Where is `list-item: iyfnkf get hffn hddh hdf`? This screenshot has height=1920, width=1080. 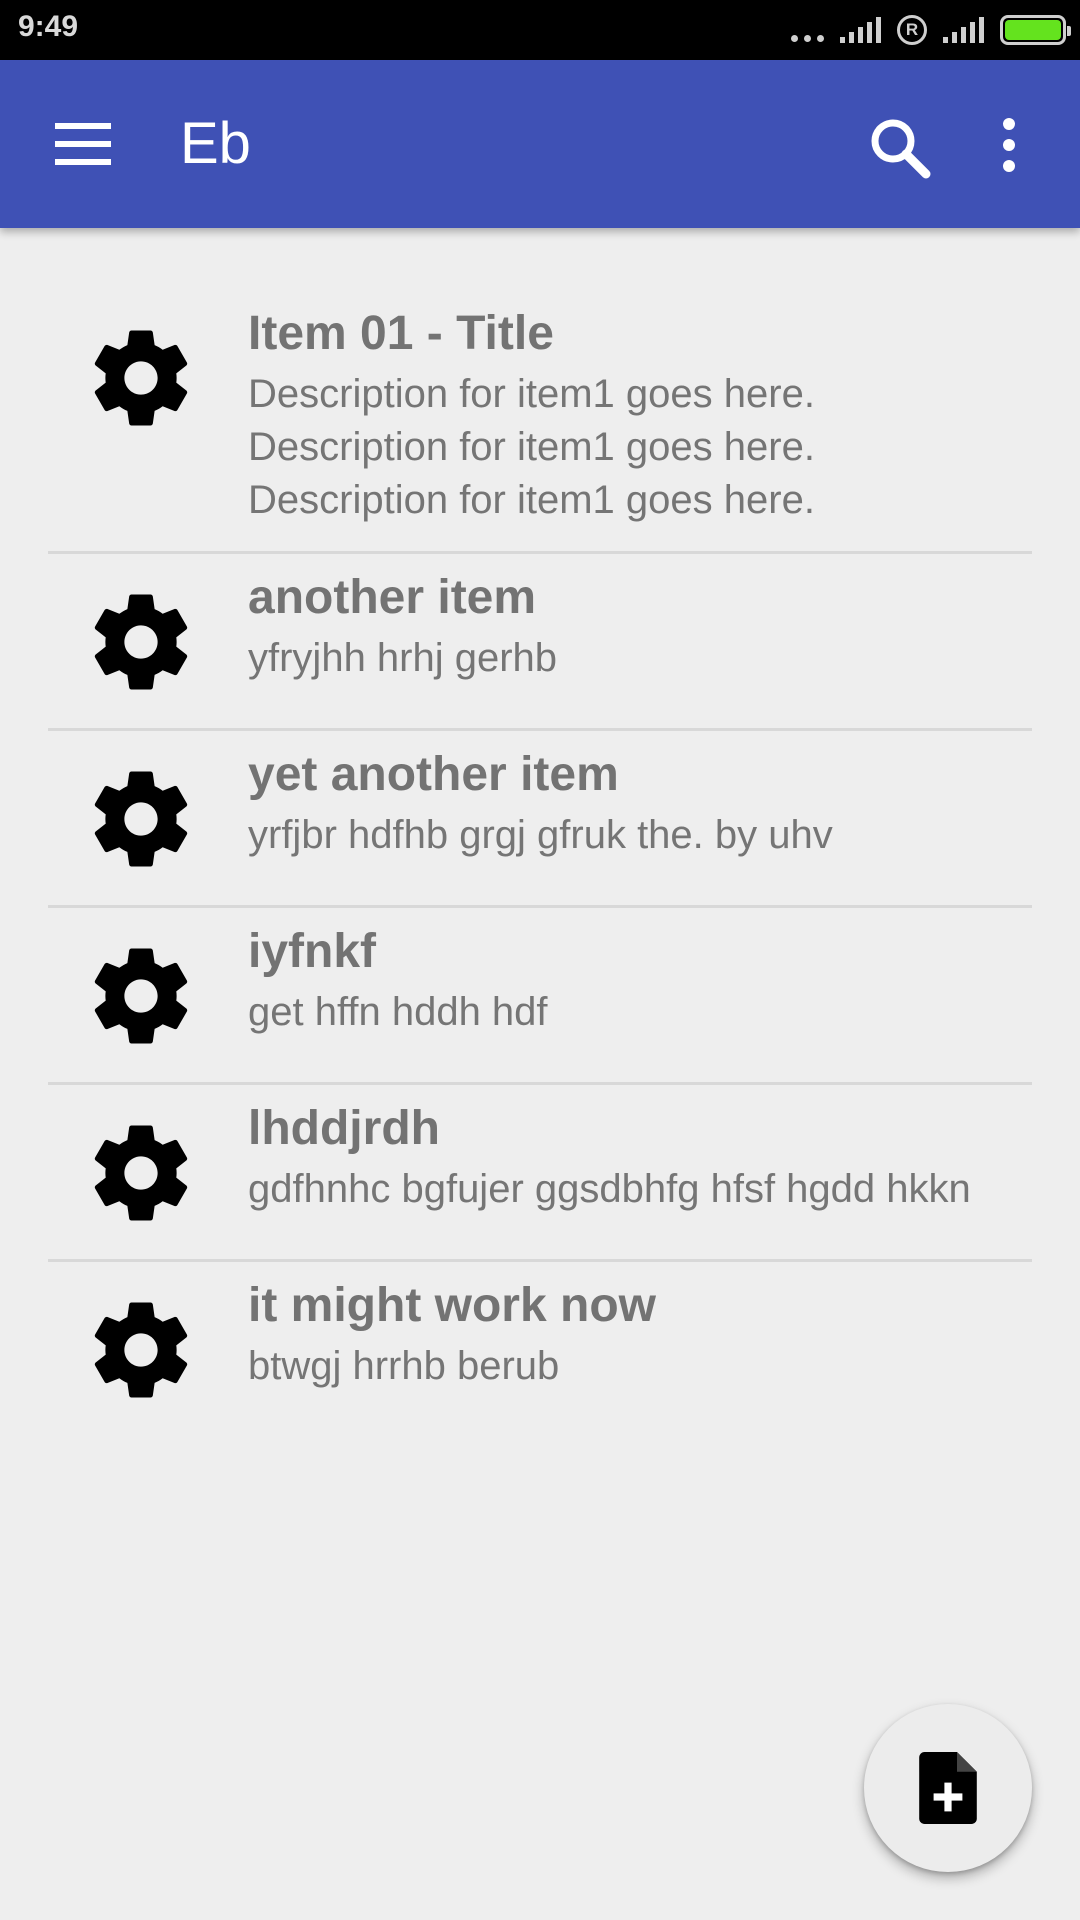 list-item: iyfnkf get hffn hddh hdf is located at coordinates (540, 996).